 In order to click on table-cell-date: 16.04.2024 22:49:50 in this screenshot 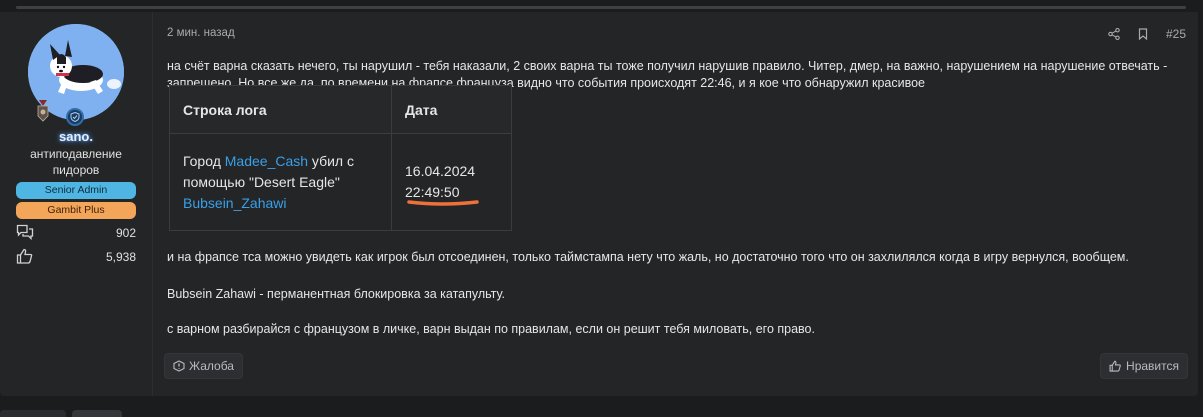, I will do `click(451, 182)`.